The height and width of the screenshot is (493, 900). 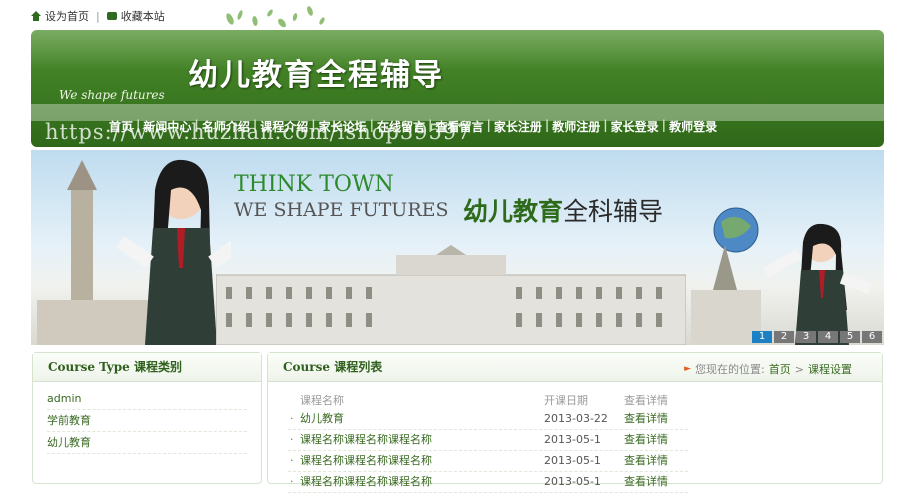 I want to click on banner-page-button: 1, so click(x=762, y=337).